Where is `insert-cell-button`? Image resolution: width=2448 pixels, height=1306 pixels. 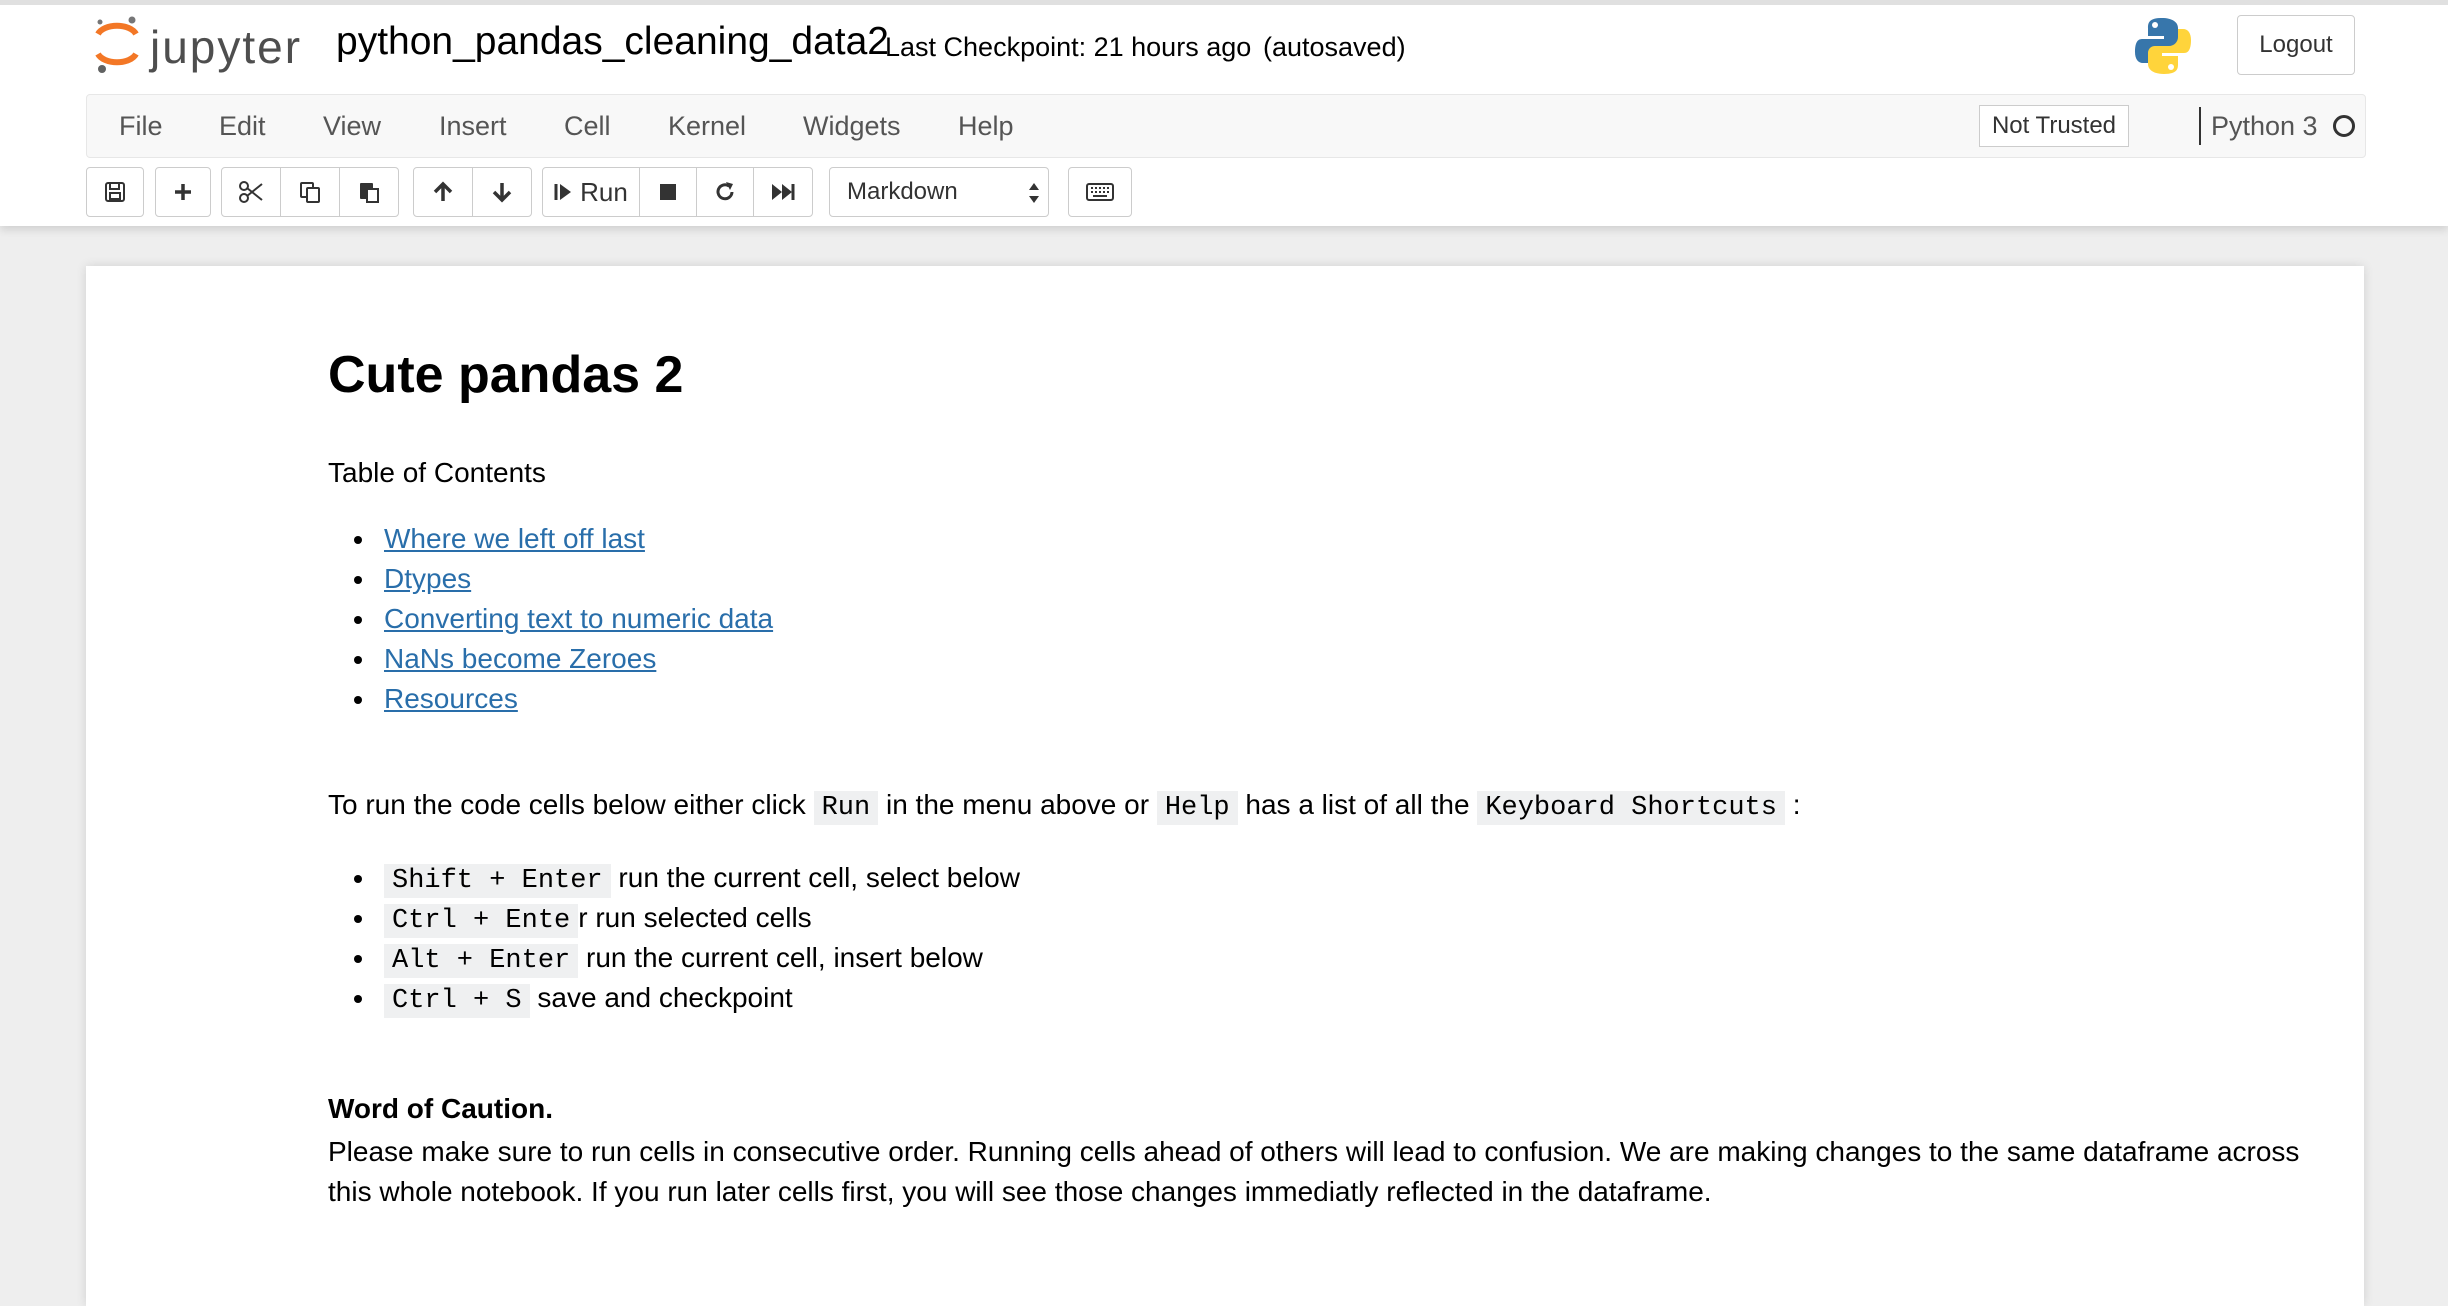 insert-cell-button is located at coordinates (183, 192).